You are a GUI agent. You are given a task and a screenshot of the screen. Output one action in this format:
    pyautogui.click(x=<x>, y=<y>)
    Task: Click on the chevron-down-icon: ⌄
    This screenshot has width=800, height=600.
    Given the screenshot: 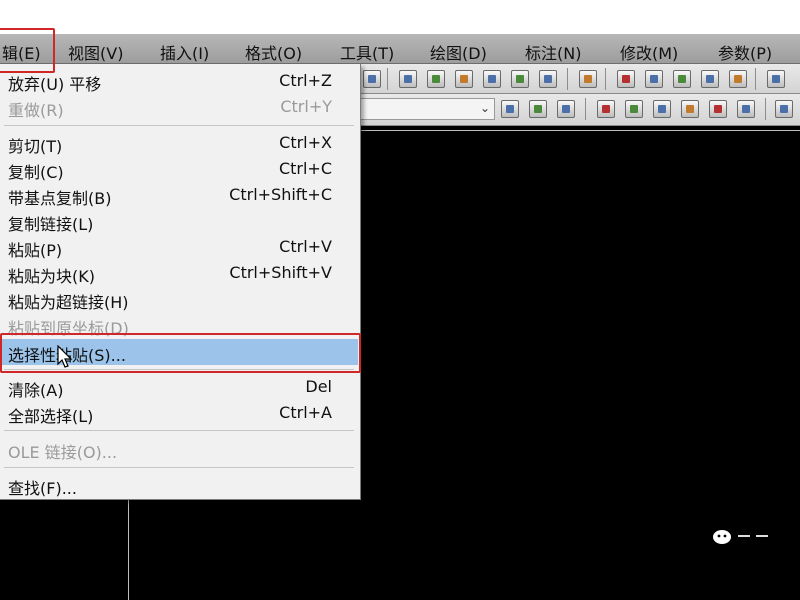 What is the action you would take?
    pyautogui.click(x=485, y=108)
    